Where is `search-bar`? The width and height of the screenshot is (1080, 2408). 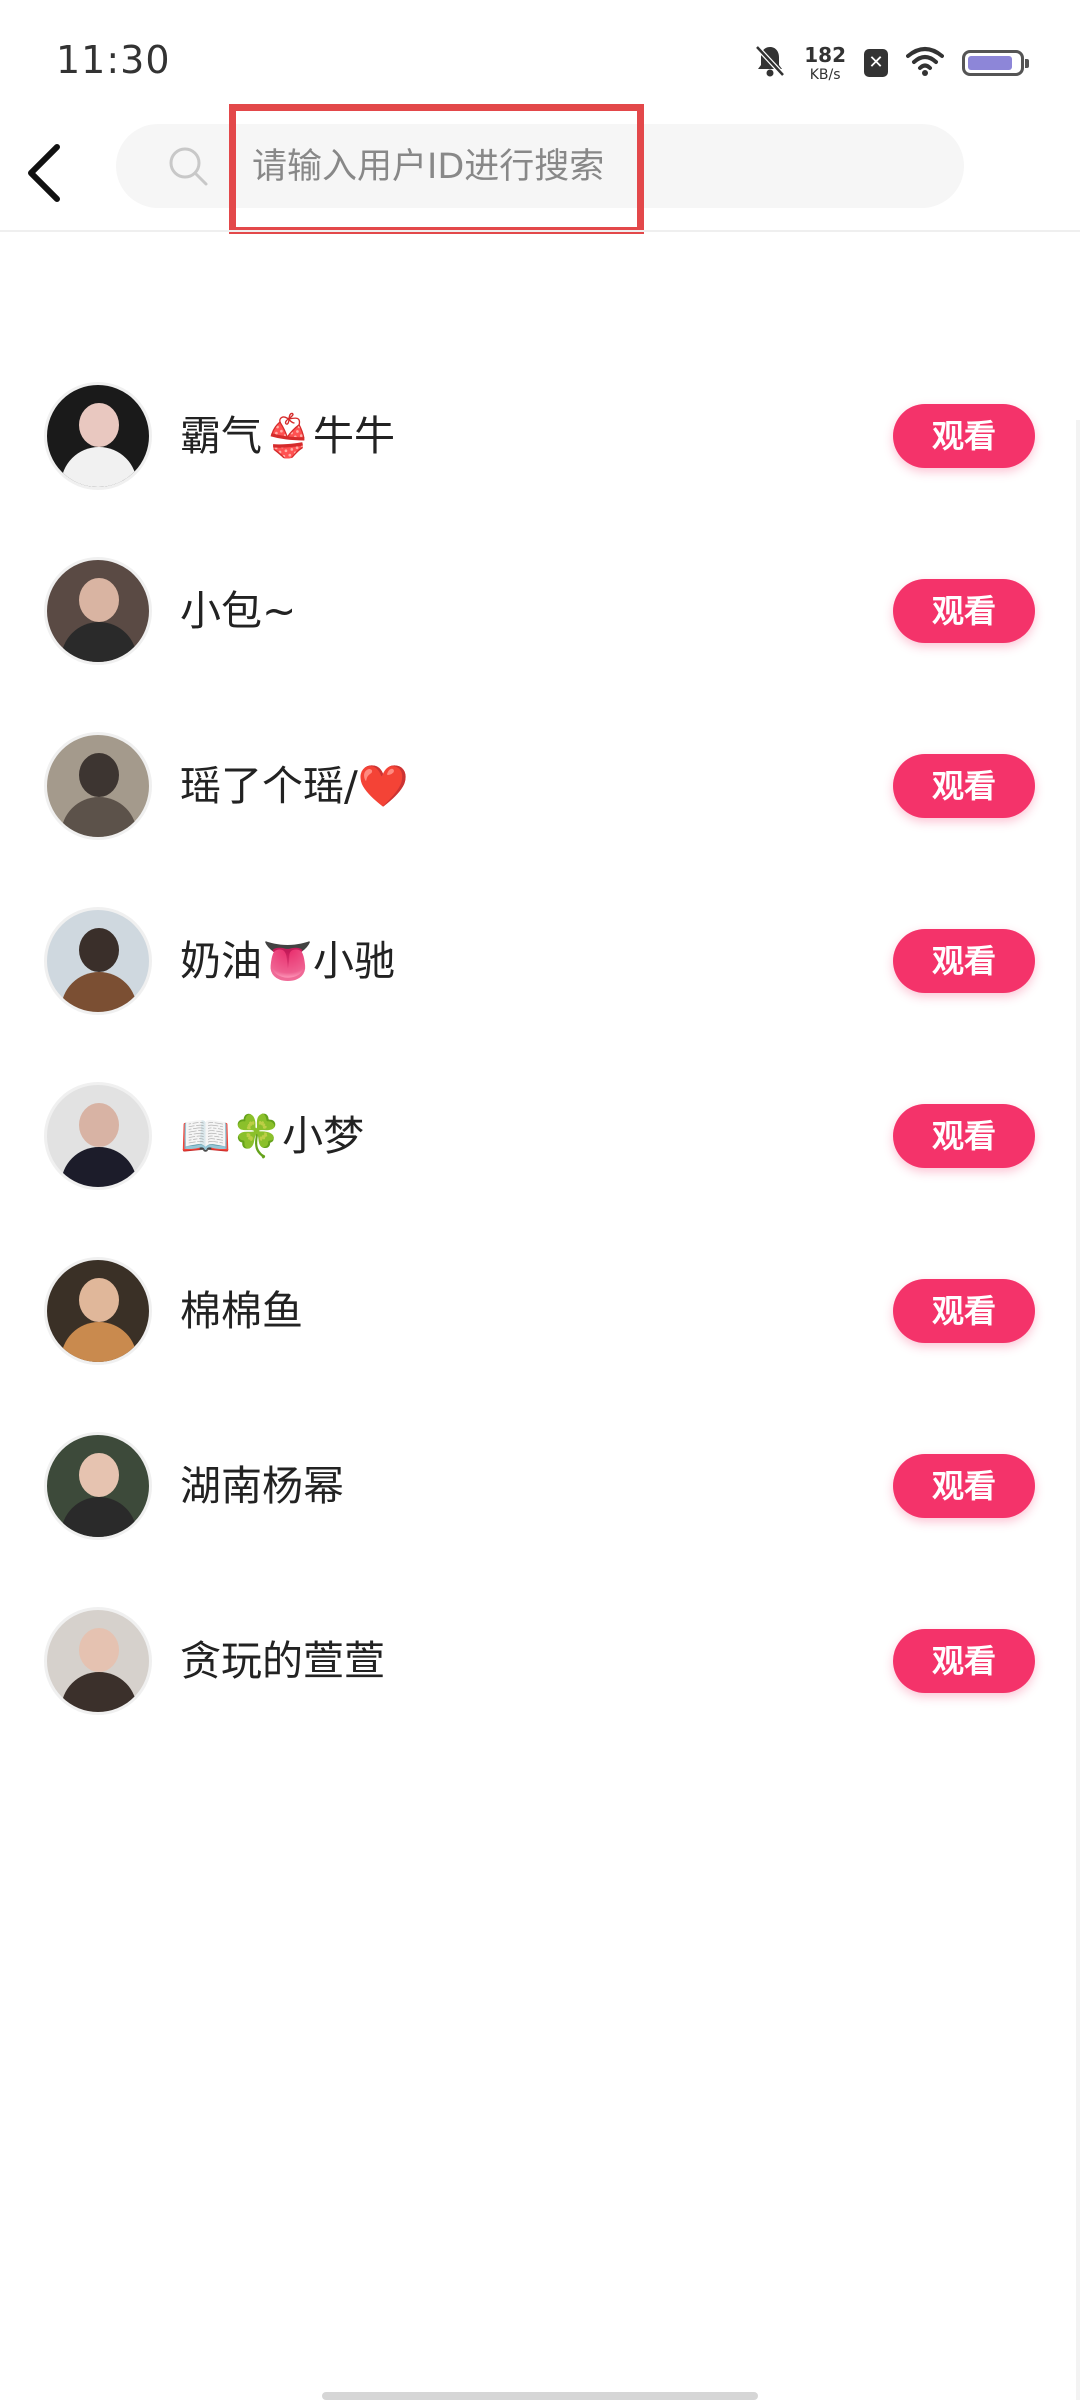
search-bar is located at coordinates (540, 166).